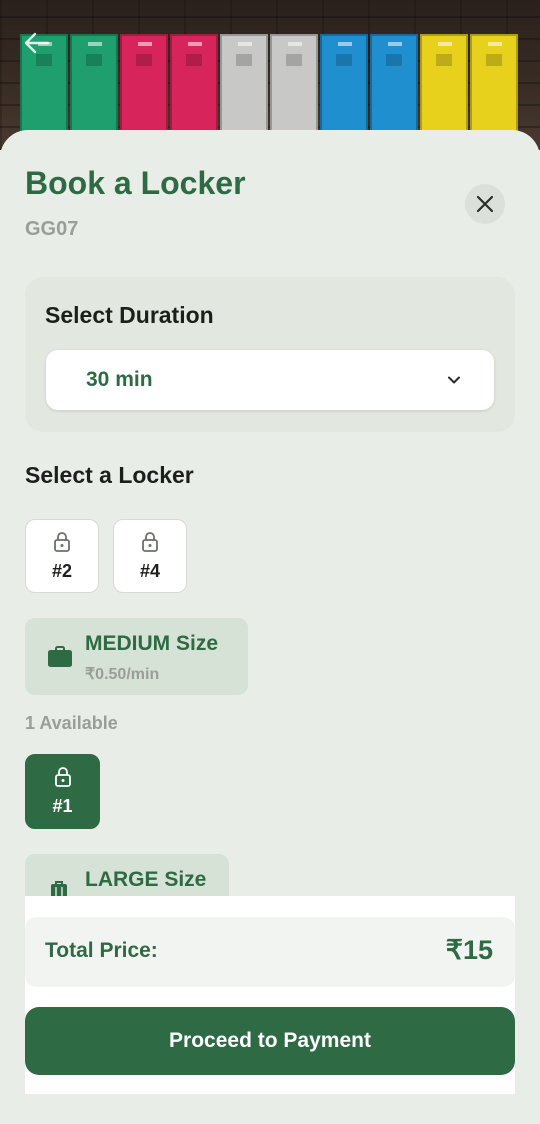  Describe the element at coordinates (37, 43) in the screenshot. I see `arrow-left-icon` at that location.